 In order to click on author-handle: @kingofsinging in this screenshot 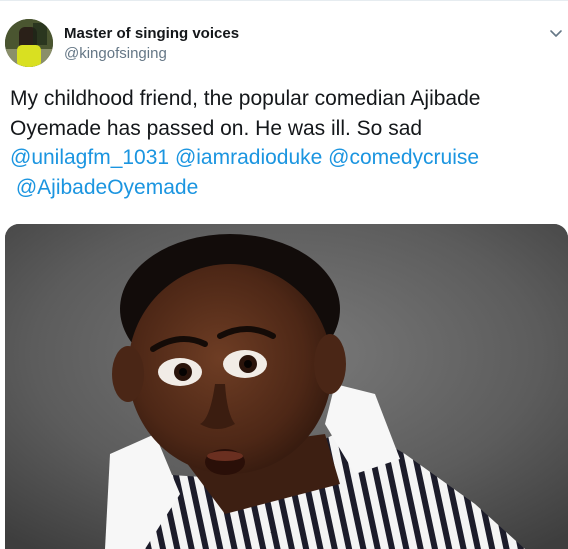, I will do `click(115, 53)`.